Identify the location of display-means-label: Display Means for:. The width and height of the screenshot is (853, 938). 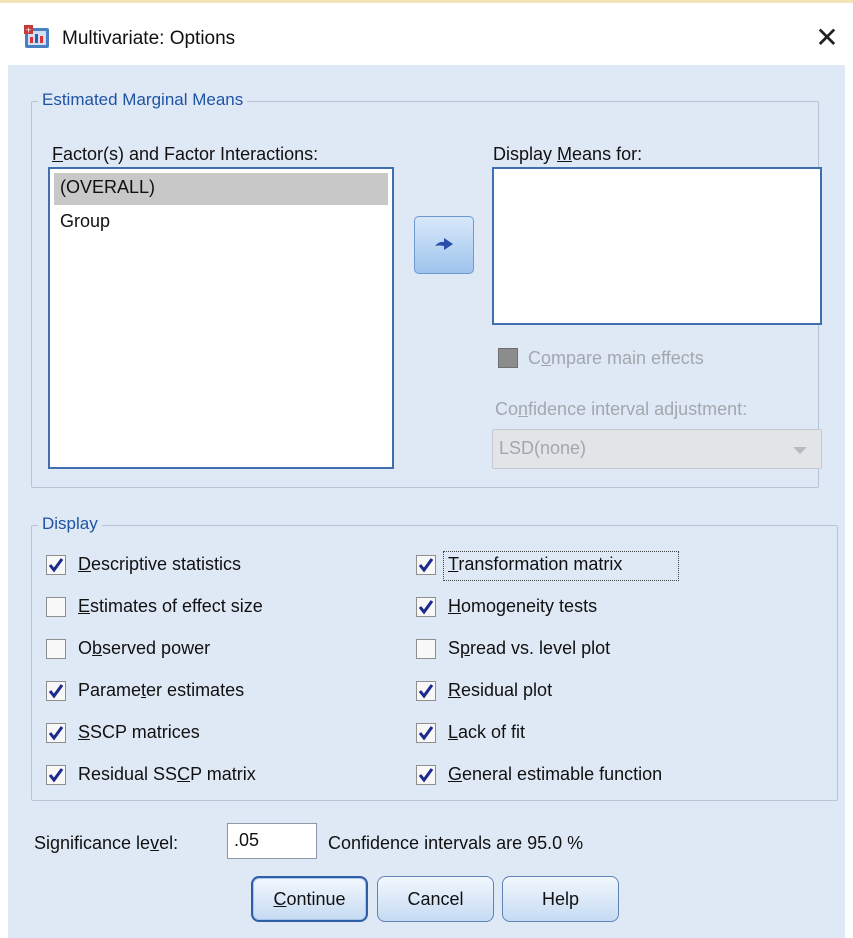
(568, 154).